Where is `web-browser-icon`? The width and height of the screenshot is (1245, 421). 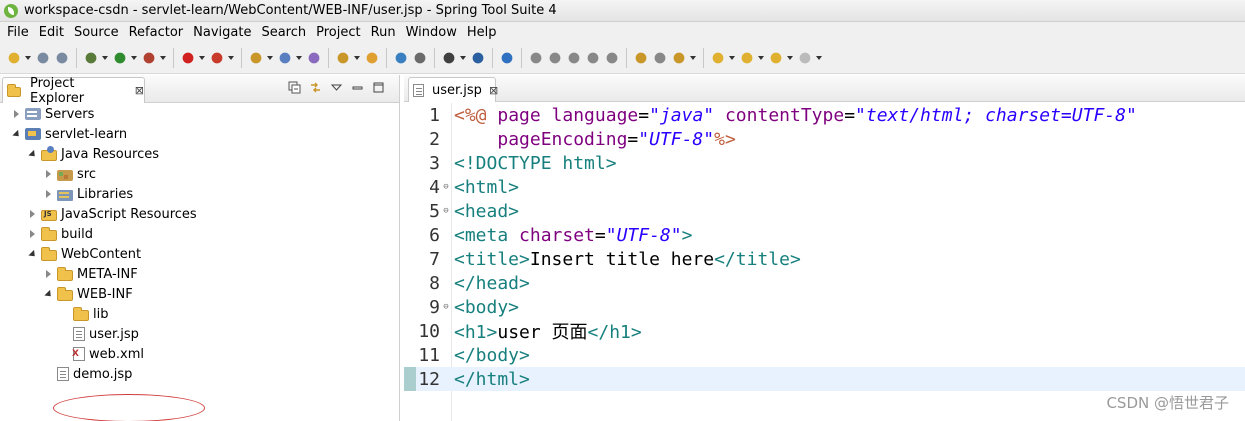 web-browser-icon is located at coordinates (401, 57).